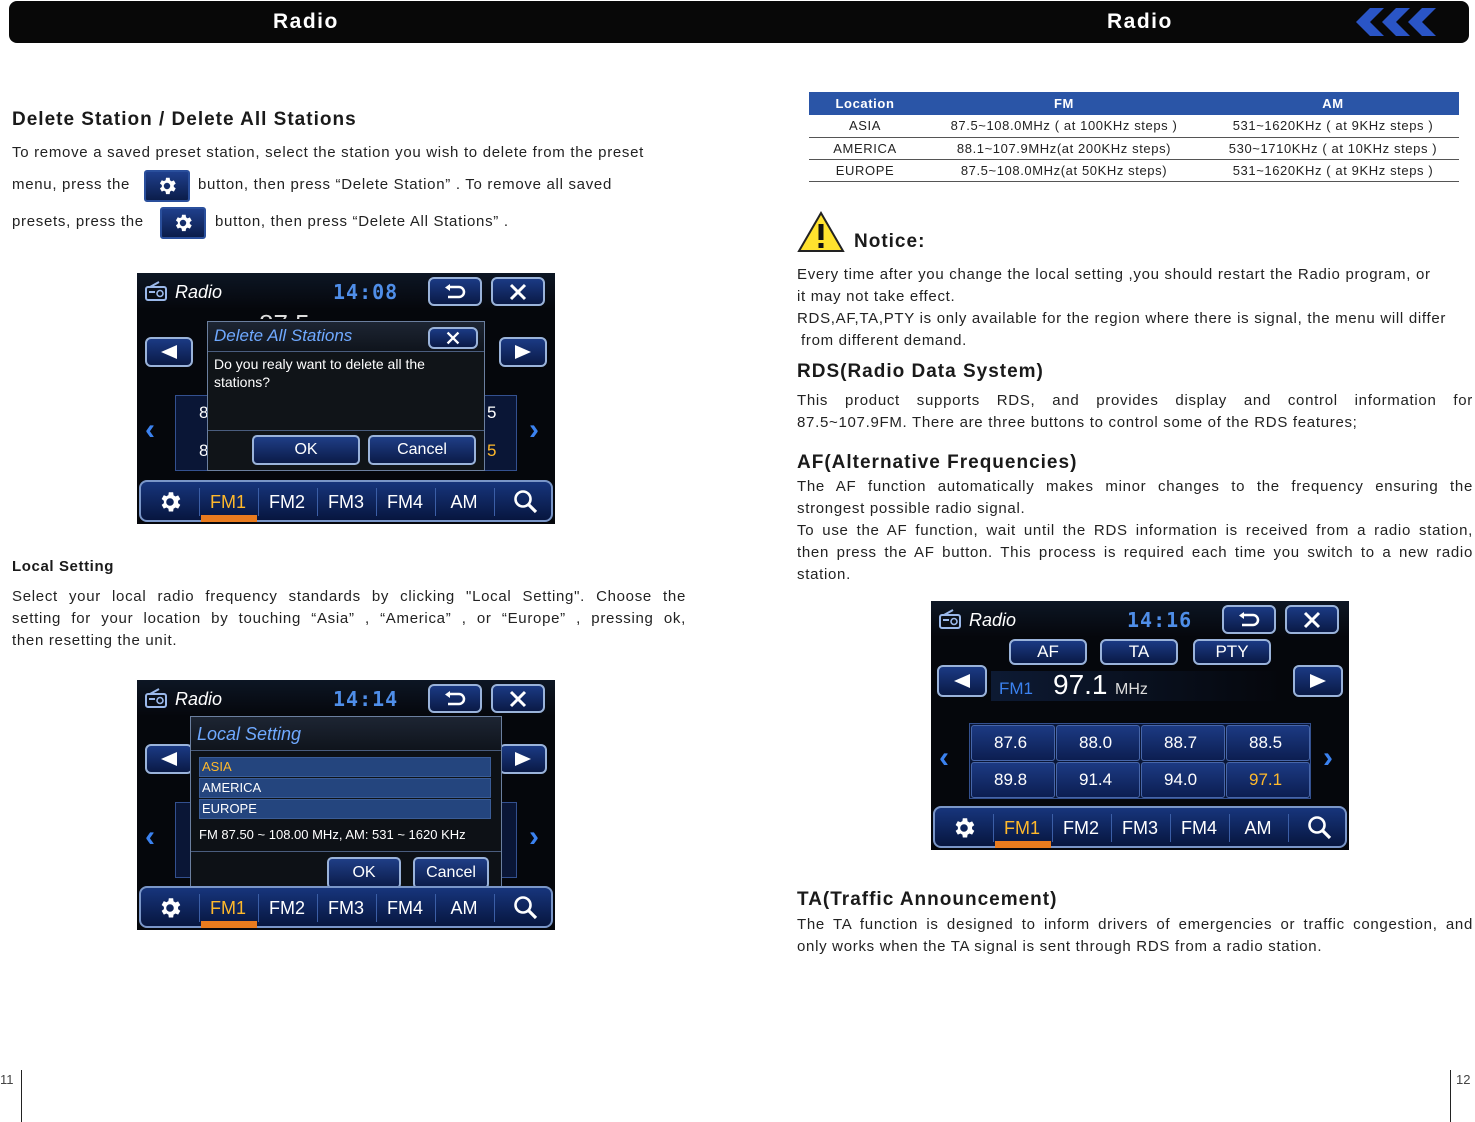 The width and height of the screenshot is (1475, 1122). Describe the element at coordinates (1463, 1079) in the screenshot. I see `page-number-right: 12` at that location.